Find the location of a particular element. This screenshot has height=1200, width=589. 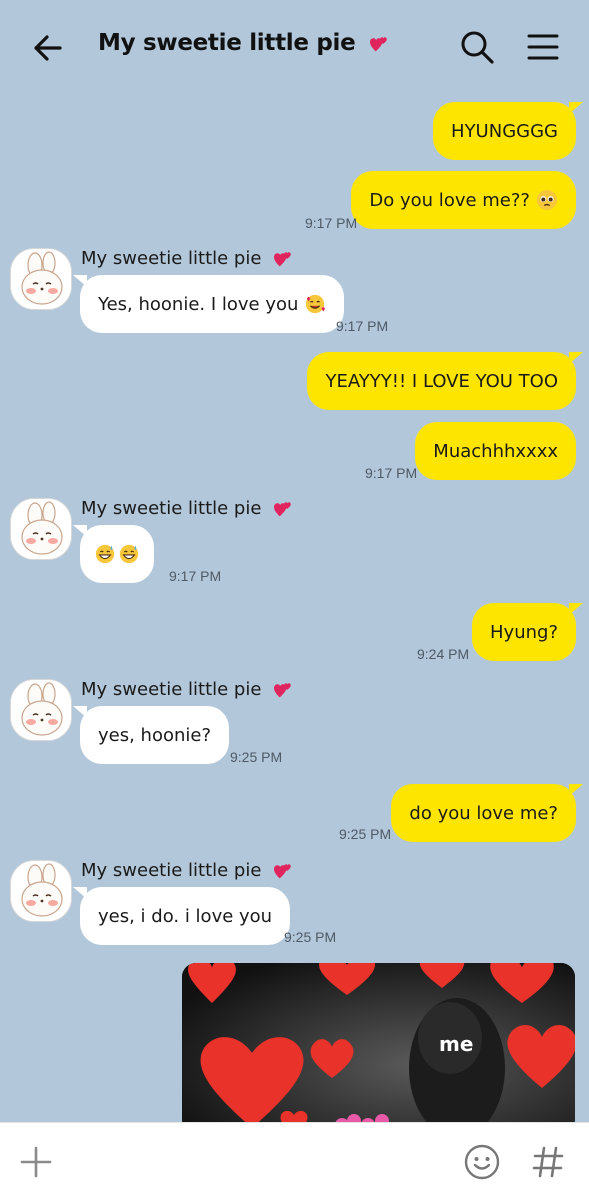

incoming-message-bubble is located at coordinates (113, 554).